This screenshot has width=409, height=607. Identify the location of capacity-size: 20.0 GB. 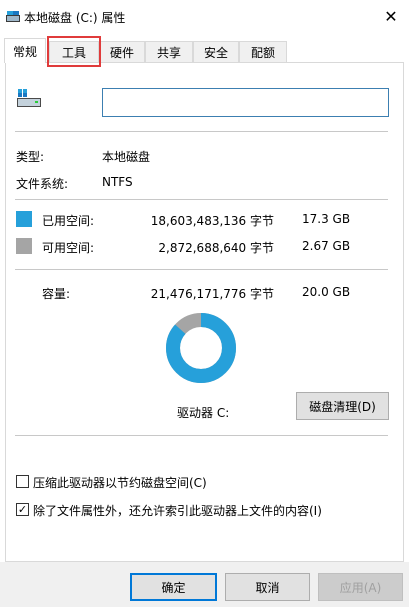
(326, 292).